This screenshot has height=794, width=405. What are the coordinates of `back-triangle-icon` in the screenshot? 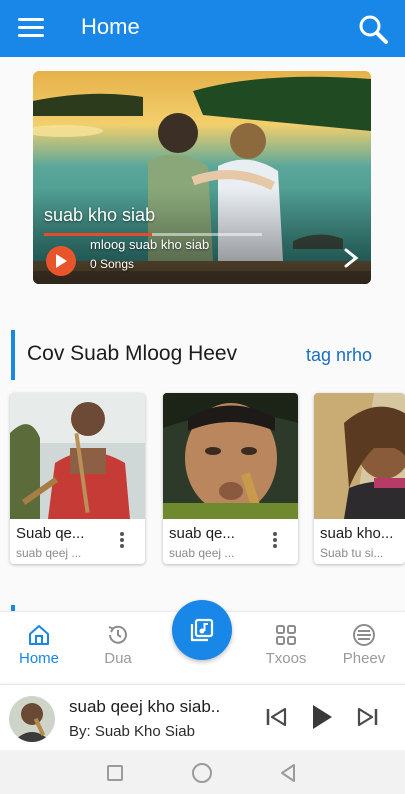 It's located at (288, 773).